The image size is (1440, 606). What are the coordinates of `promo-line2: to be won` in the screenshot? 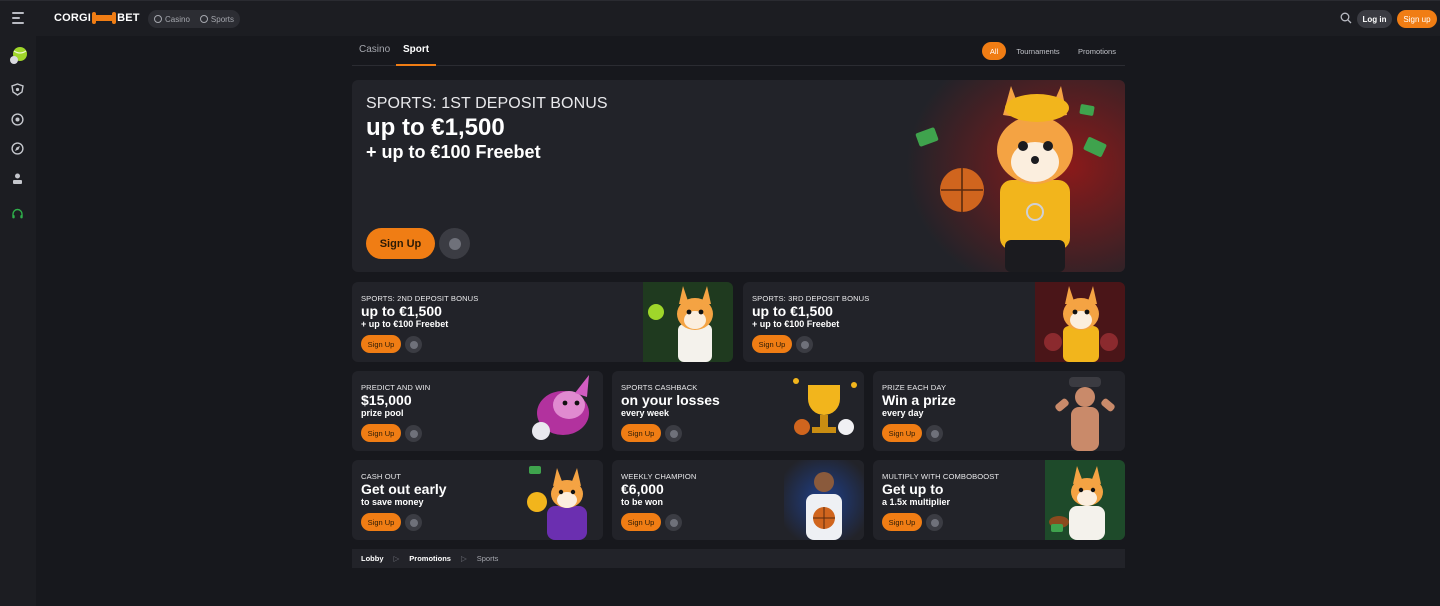 It's located at (642, 502).